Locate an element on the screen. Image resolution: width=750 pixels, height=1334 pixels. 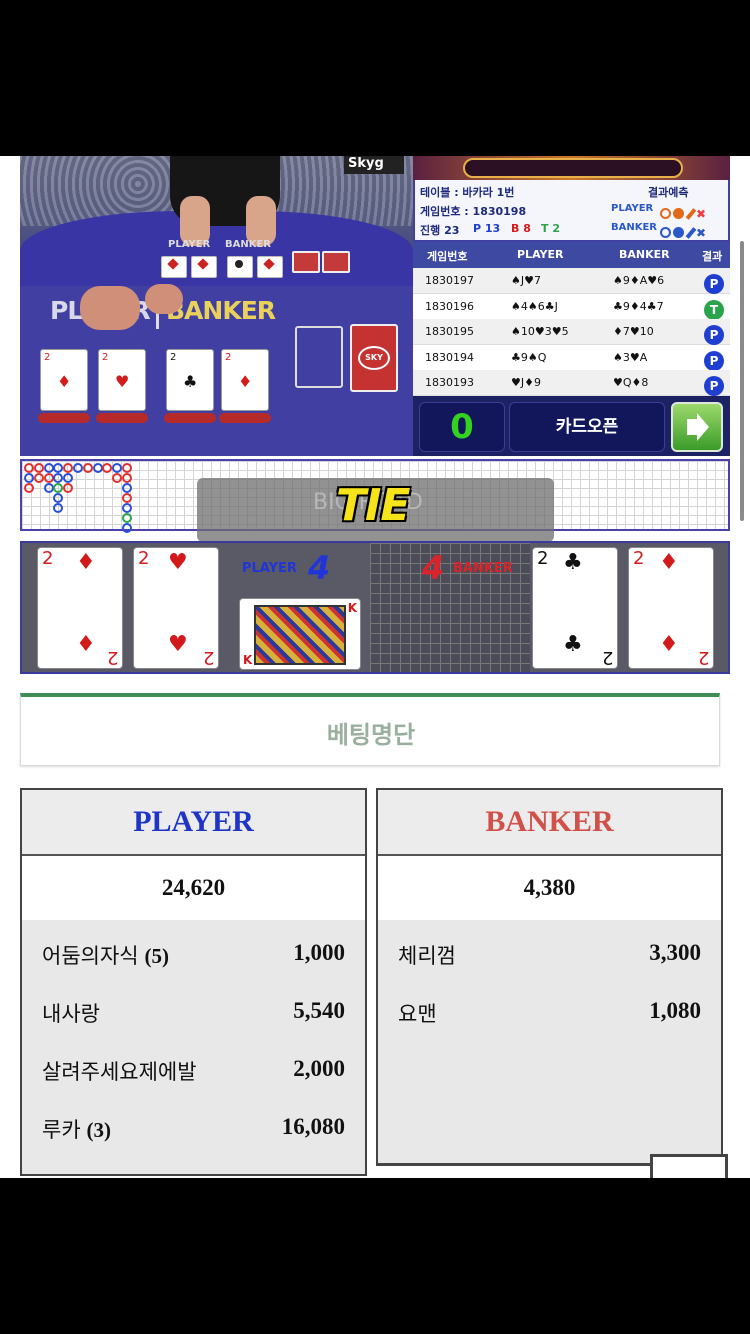
card-open-button: 카드오픈 is located at coordinates (587, 427).